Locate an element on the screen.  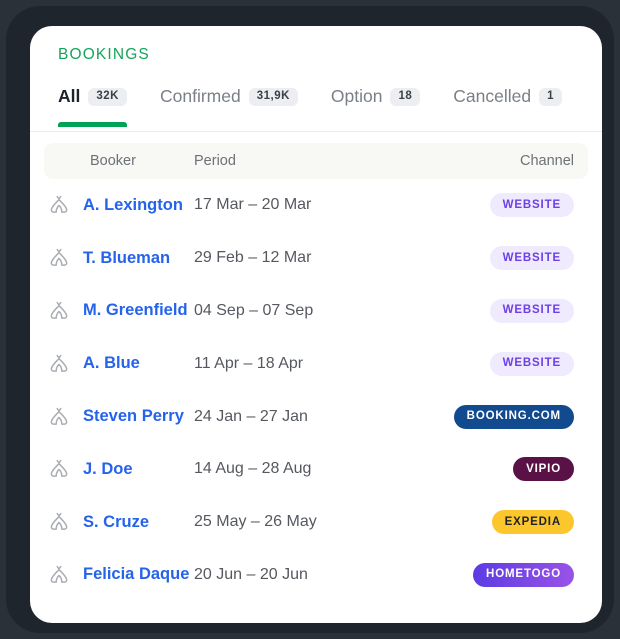
tab-count-badge: 18 is located at coordinates (405, 96).